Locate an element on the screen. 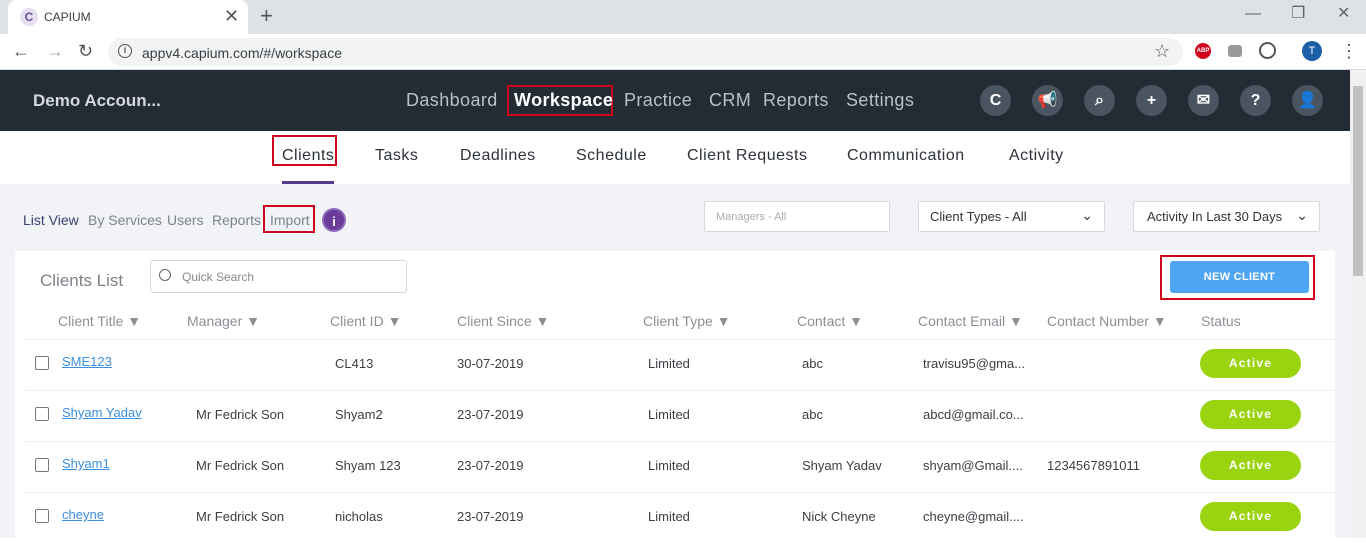  tab-activity: Activity is located at coordinates (1036, 156).